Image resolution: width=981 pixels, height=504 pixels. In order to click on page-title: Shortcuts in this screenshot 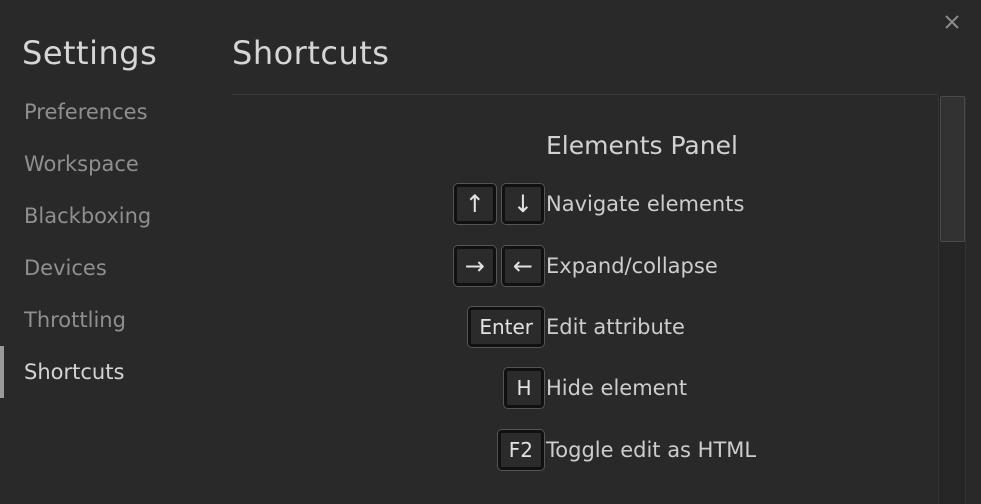, I will do `click(311, 53)`.